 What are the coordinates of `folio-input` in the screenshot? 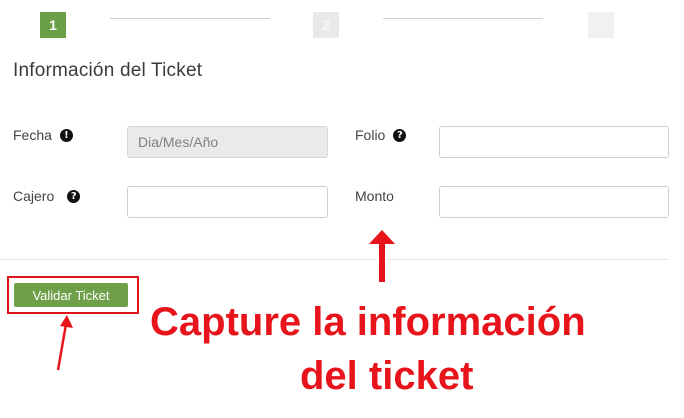 It's located at (554, 142).